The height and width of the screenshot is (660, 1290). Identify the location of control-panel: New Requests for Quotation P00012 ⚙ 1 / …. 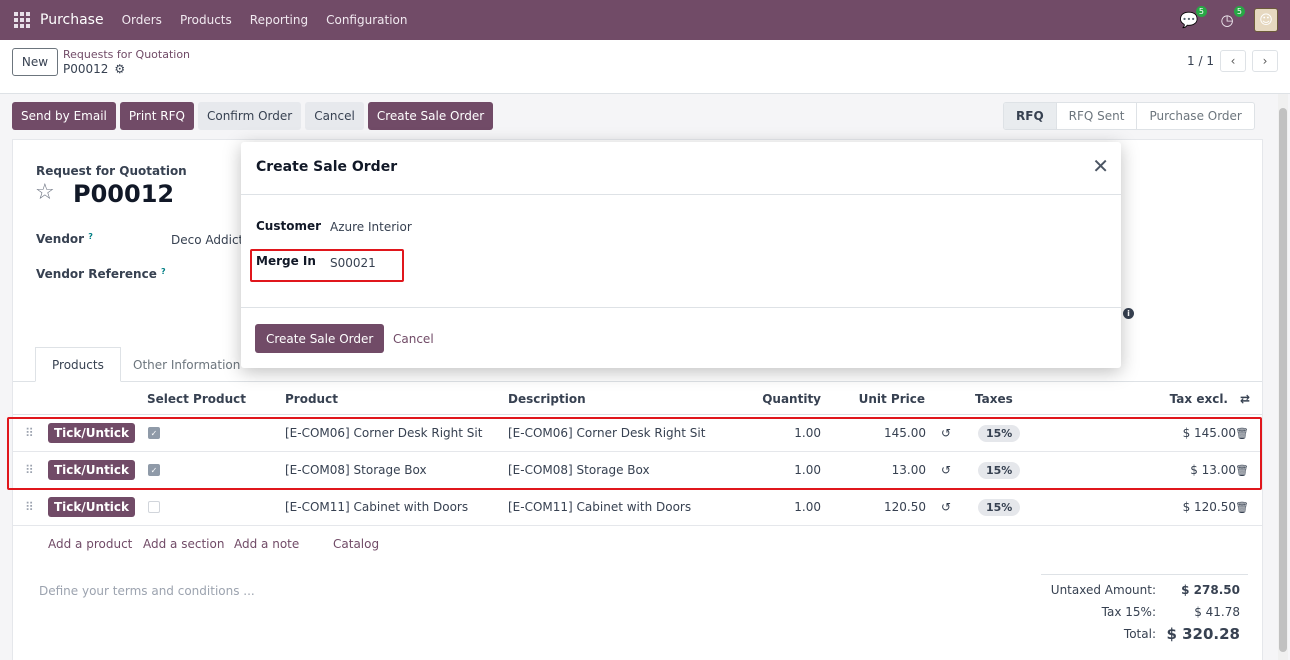
(645, 67).